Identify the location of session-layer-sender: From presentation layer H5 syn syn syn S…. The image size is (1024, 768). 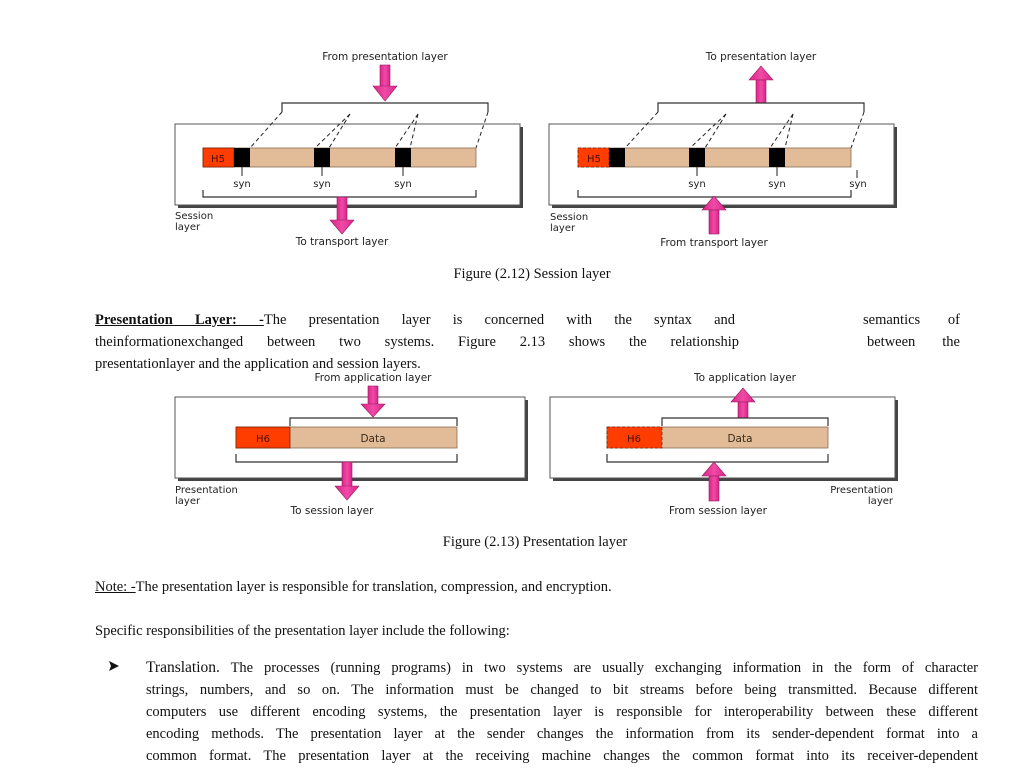
(348, 149).